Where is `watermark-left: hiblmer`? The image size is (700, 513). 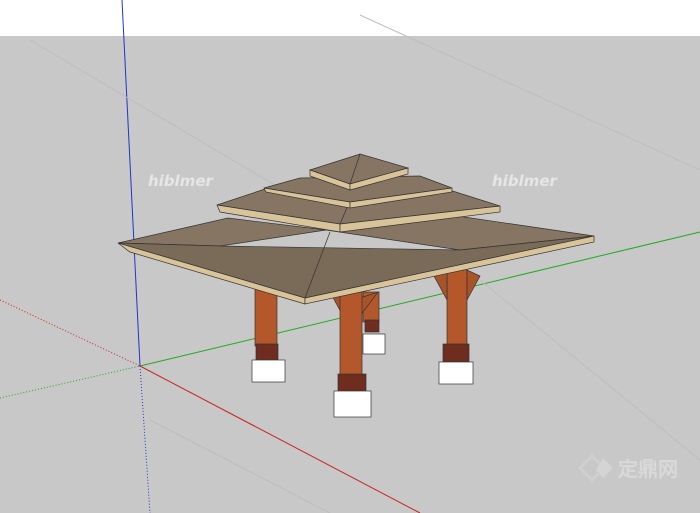 watermark-left: hiblmer is located at coordinates (181, 181).